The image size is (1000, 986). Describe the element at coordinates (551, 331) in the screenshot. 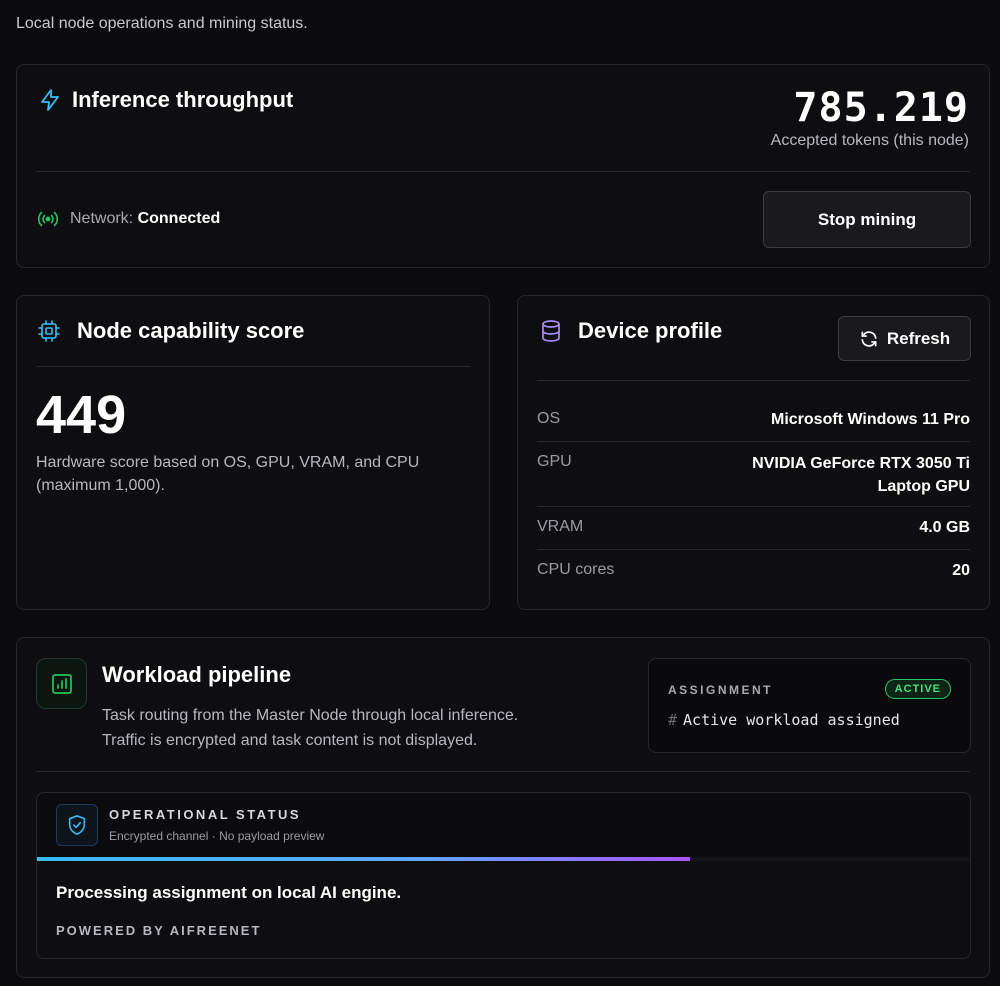

I see `database-icon` at that location.